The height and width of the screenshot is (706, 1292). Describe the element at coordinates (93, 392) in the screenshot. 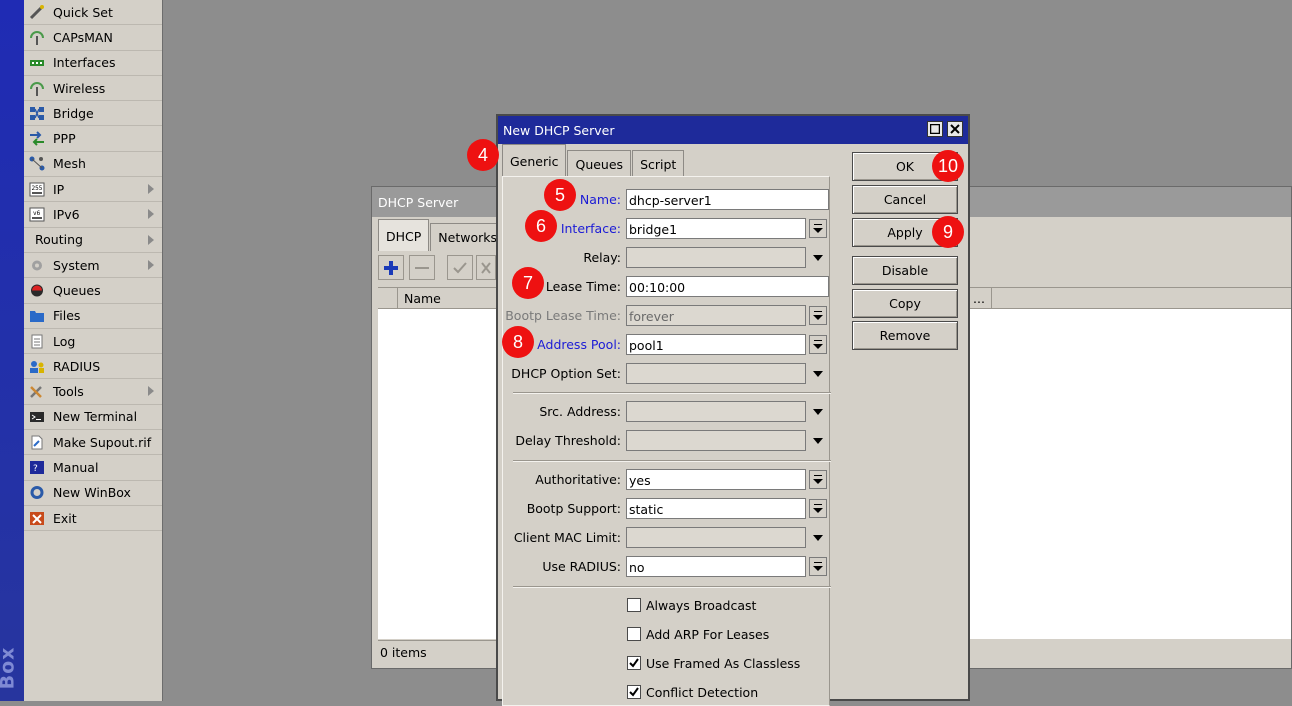

I see `menu-item-tools: Tools` at that location.